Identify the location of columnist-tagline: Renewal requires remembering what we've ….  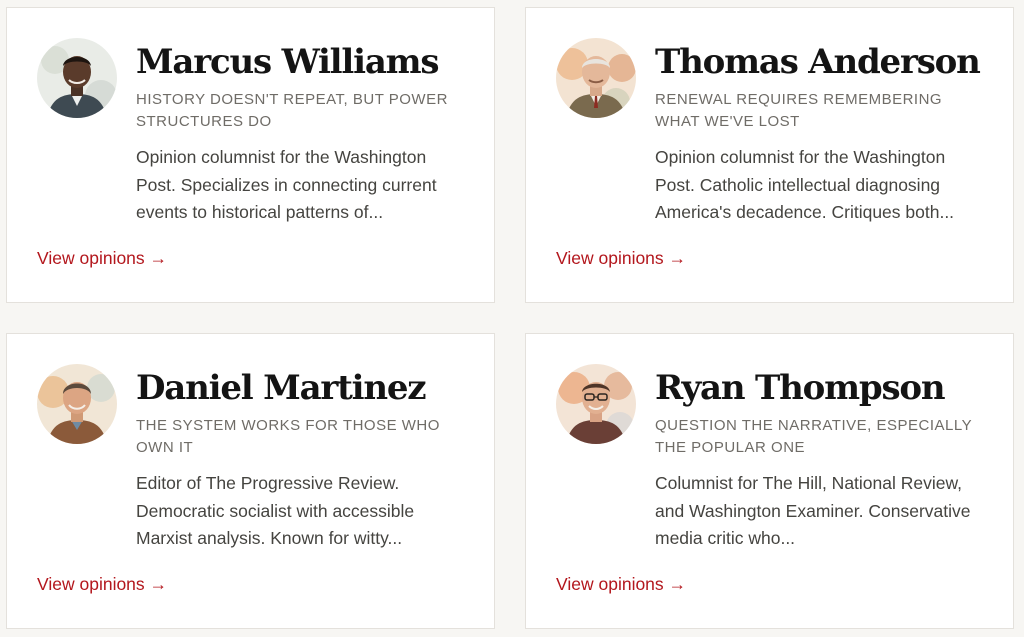
(799, 110).